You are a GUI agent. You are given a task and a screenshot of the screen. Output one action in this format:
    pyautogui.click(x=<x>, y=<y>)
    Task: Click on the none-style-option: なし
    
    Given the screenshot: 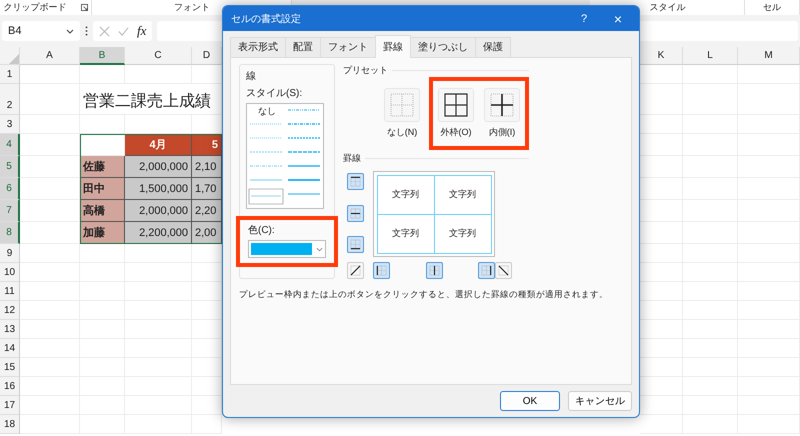 What is the action you would take?
    pyautogui.click(x=267, y=111)
    